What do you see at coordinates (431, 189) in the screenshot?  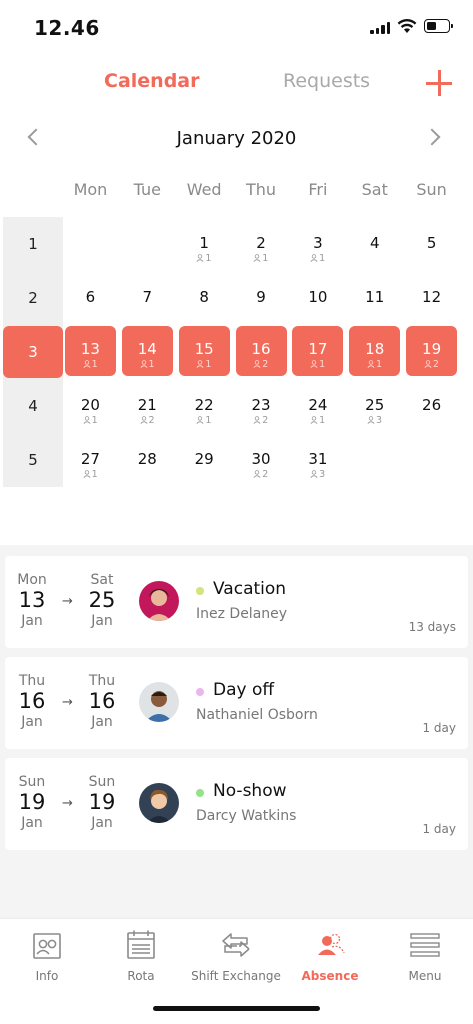 I see `weekday-label: Sun` at bounding box center [431, 189].